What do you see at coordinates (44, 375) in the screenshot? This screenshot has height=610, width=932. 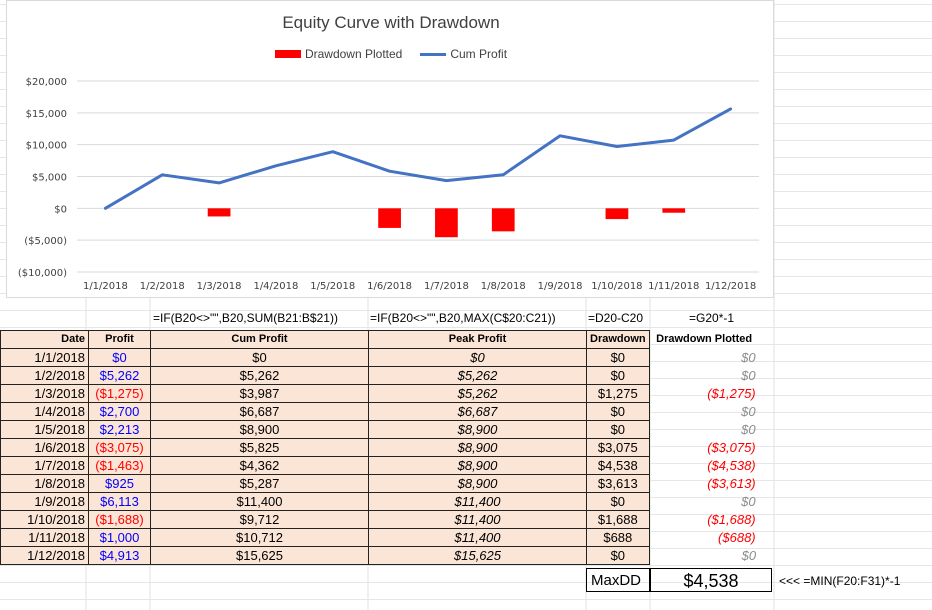 I see `cell-date: 1/2/2018` at bounding box center [44, 375].